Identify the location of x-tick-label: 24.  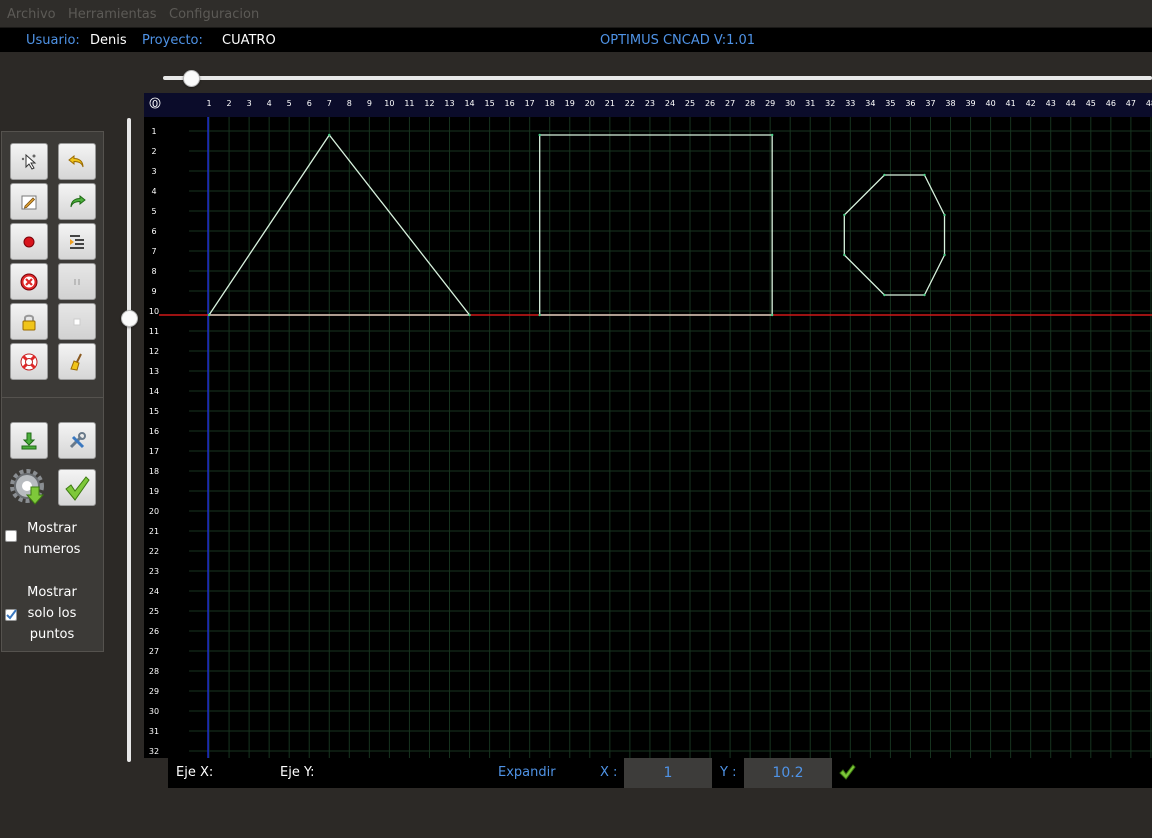
(670, 103).